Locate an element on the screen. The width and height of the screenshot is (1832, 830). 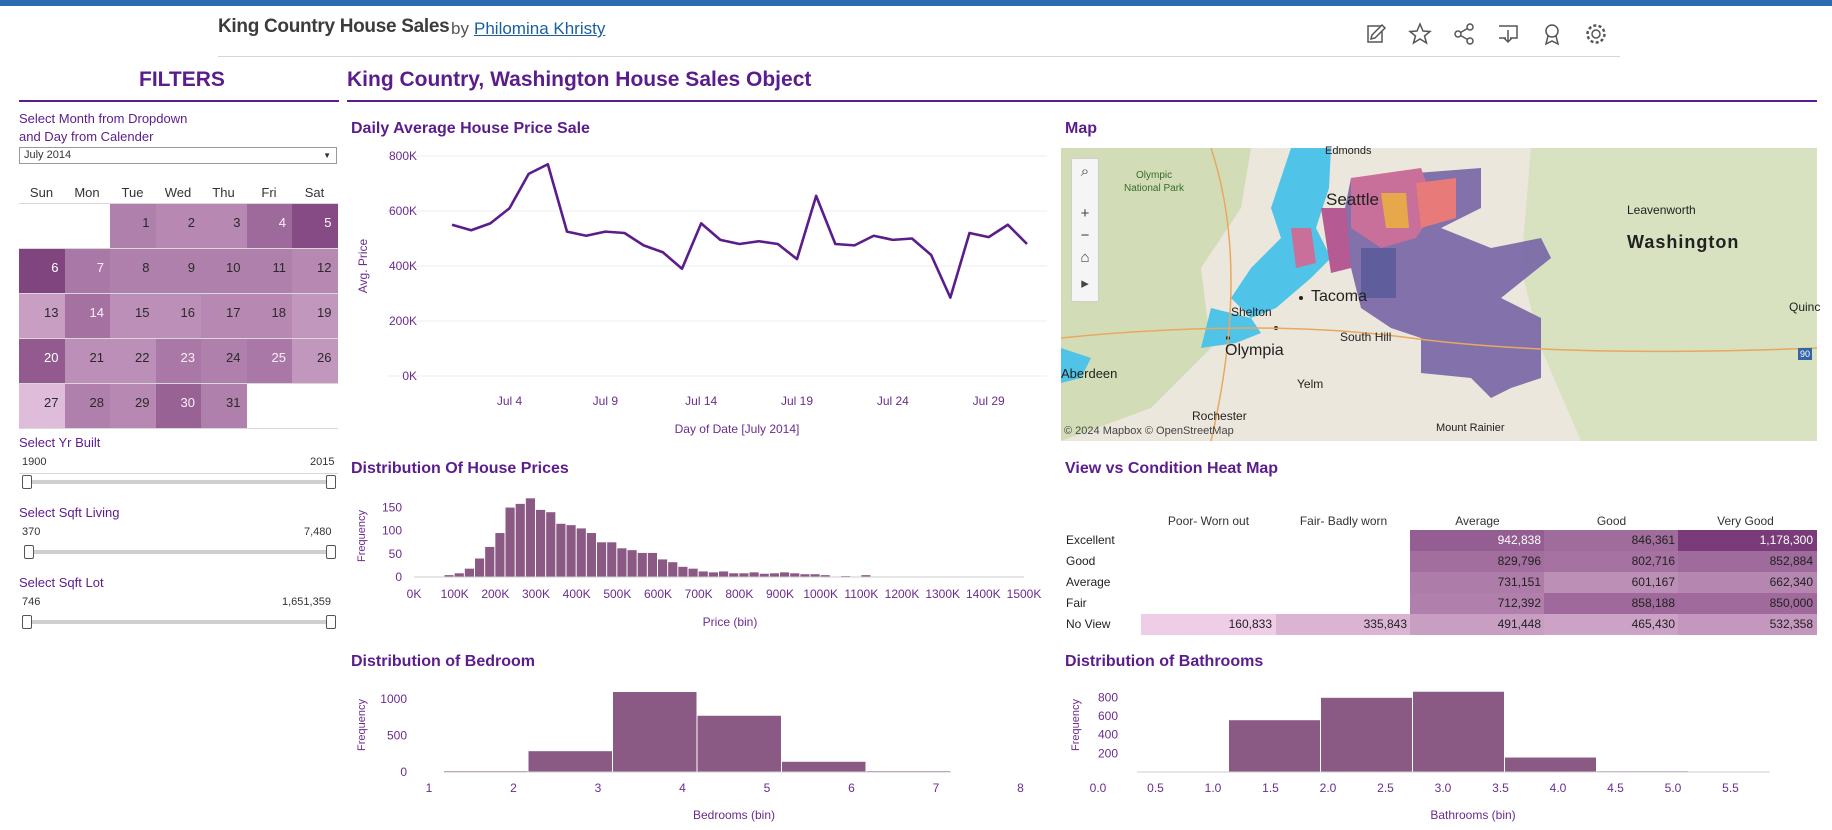
sqft-lot-max-handle is located at coordinates (331, 622).